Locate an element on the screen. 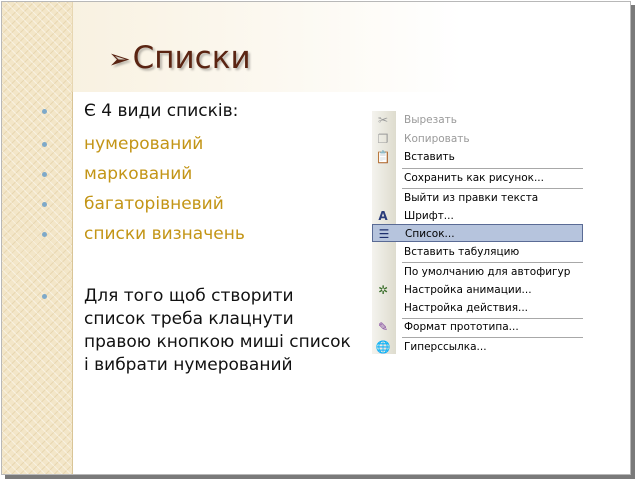 Image resolution: width=636 pixels, height=481 pixels. menu-item-exit-text-edit: Выйти из правки текста is located at coordinates (477, 198).